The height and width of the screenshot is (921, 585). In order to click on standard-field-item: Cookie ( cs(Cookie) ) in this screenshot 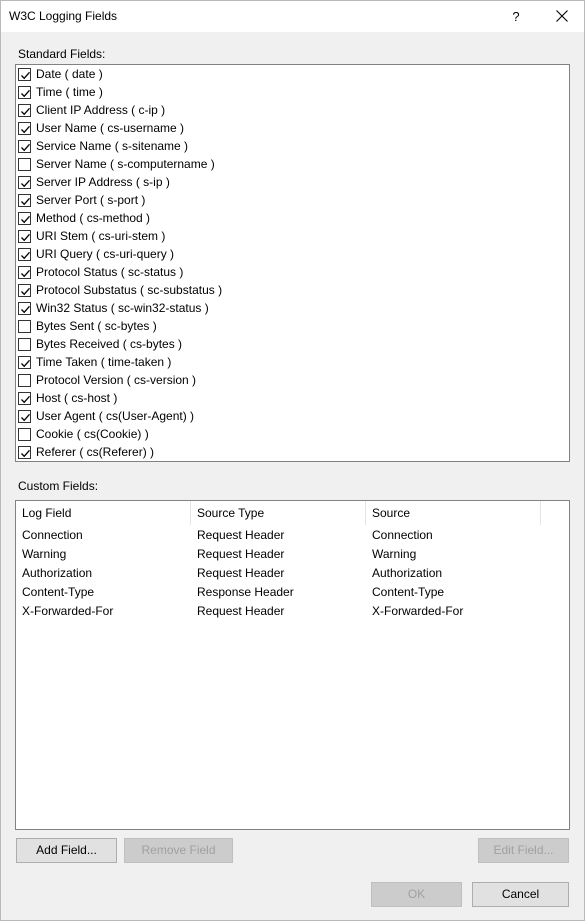, I will do `click(287, 434)`.